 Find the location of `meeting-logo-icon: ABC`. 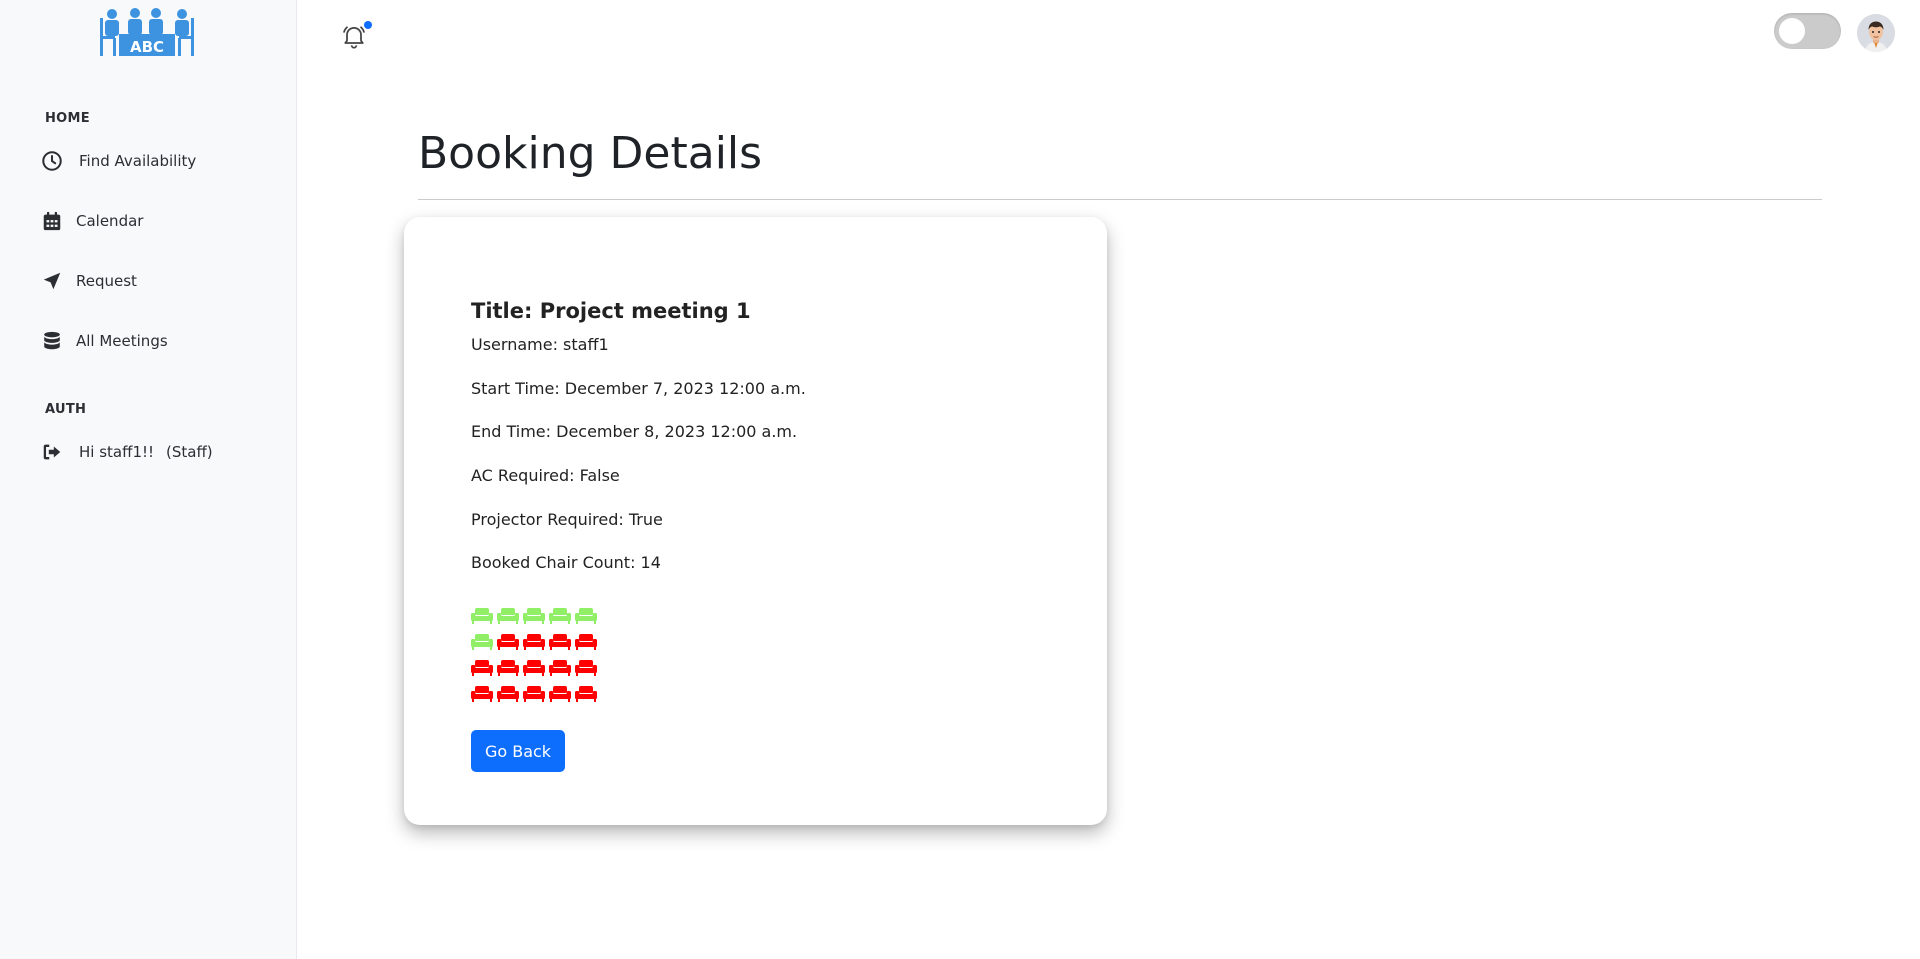

meeting-logo-icon: ABC is located at coordinates (147, 32).